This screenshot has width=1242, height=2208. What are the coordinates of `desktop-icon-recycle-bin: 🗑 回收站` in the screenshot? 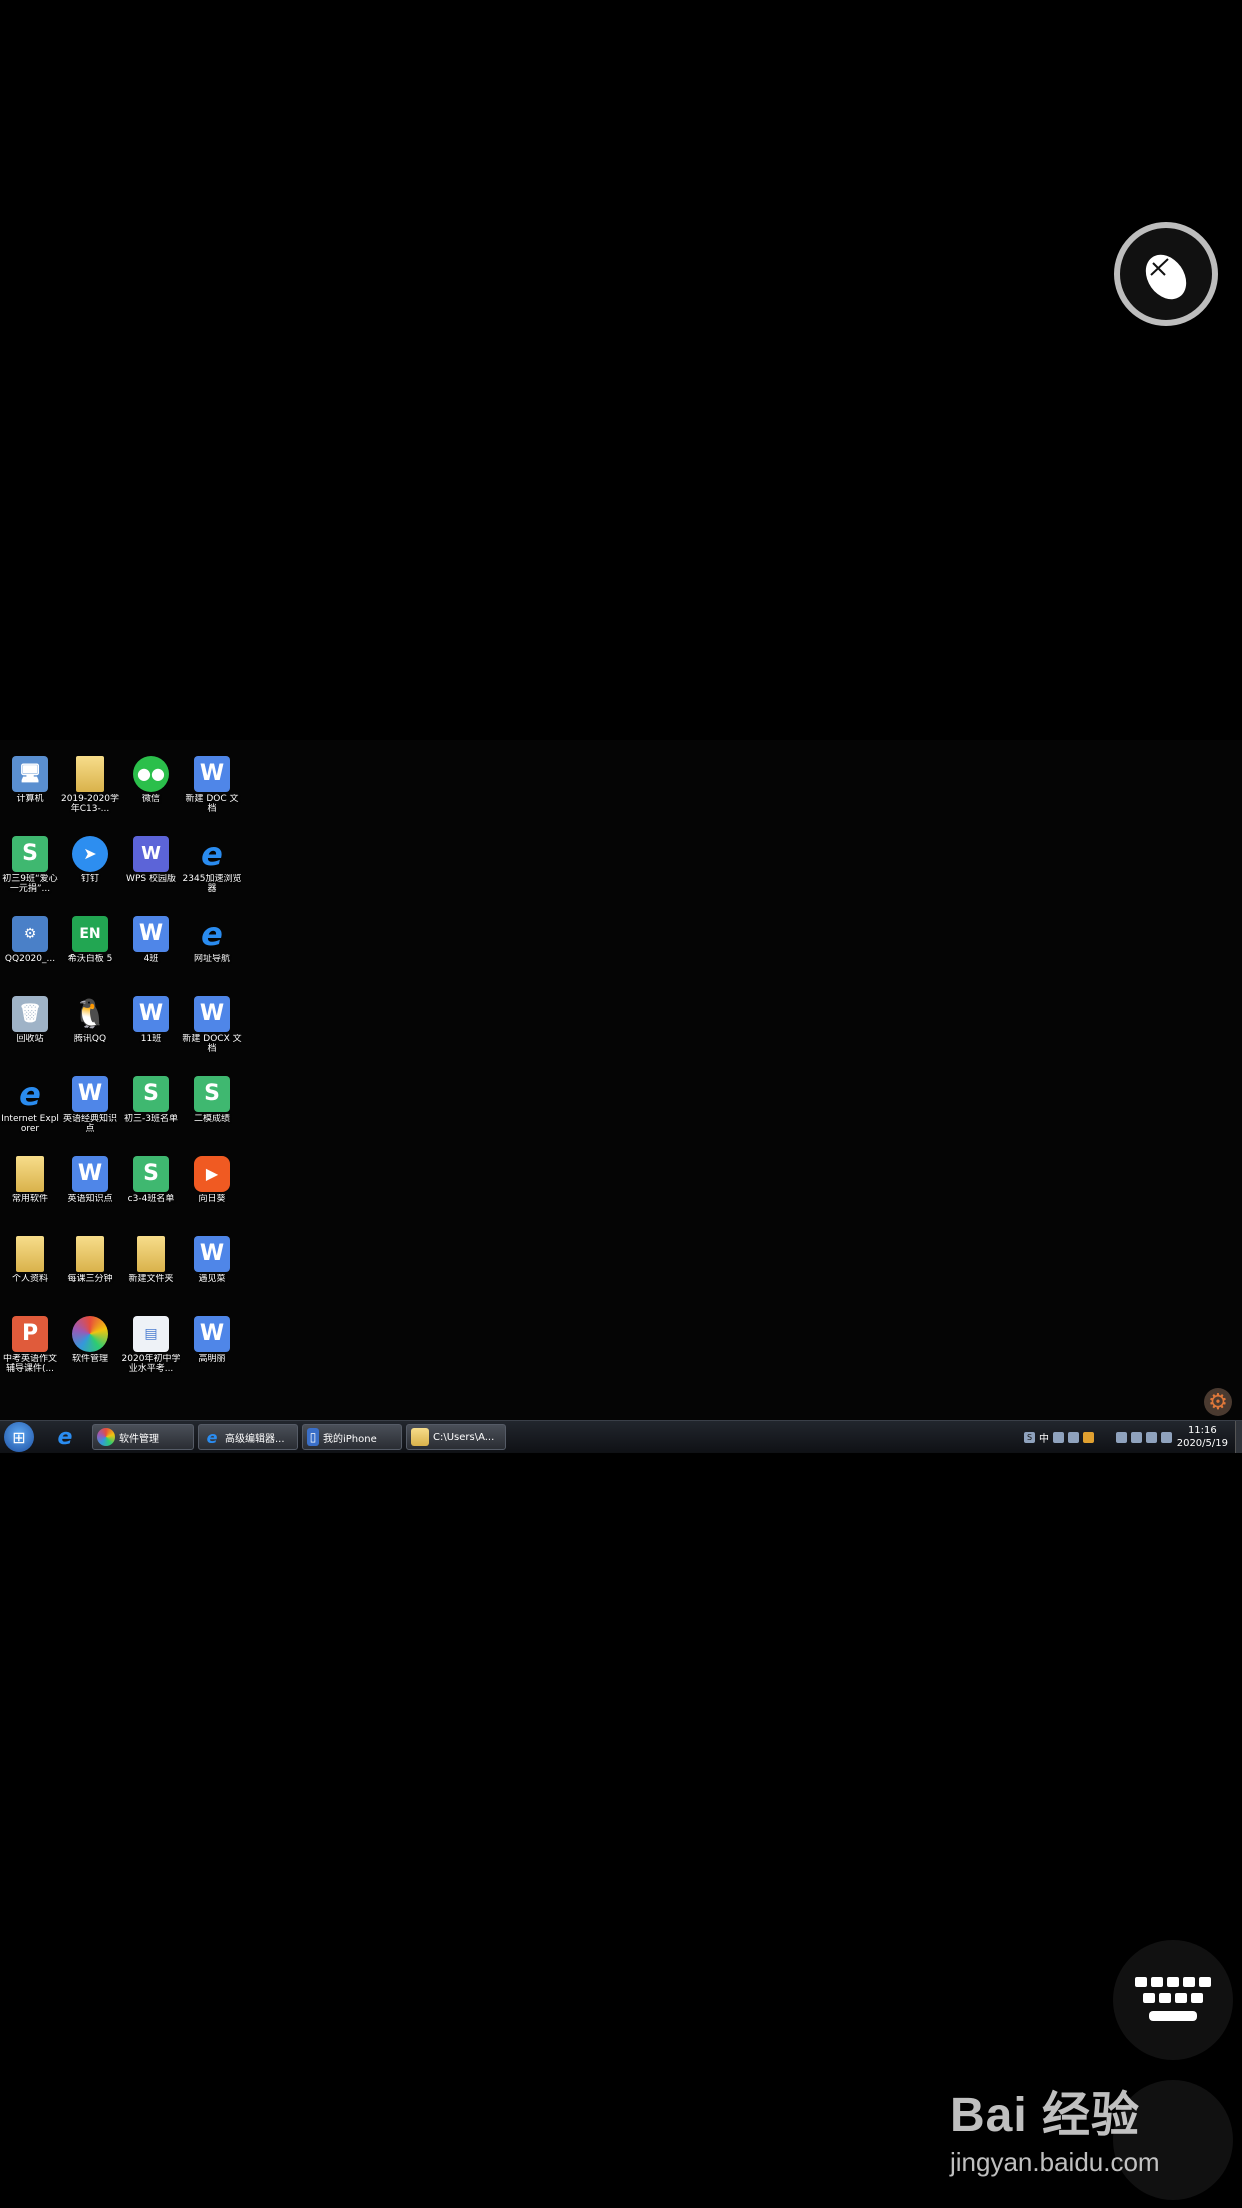 It's located at (30, 1020).